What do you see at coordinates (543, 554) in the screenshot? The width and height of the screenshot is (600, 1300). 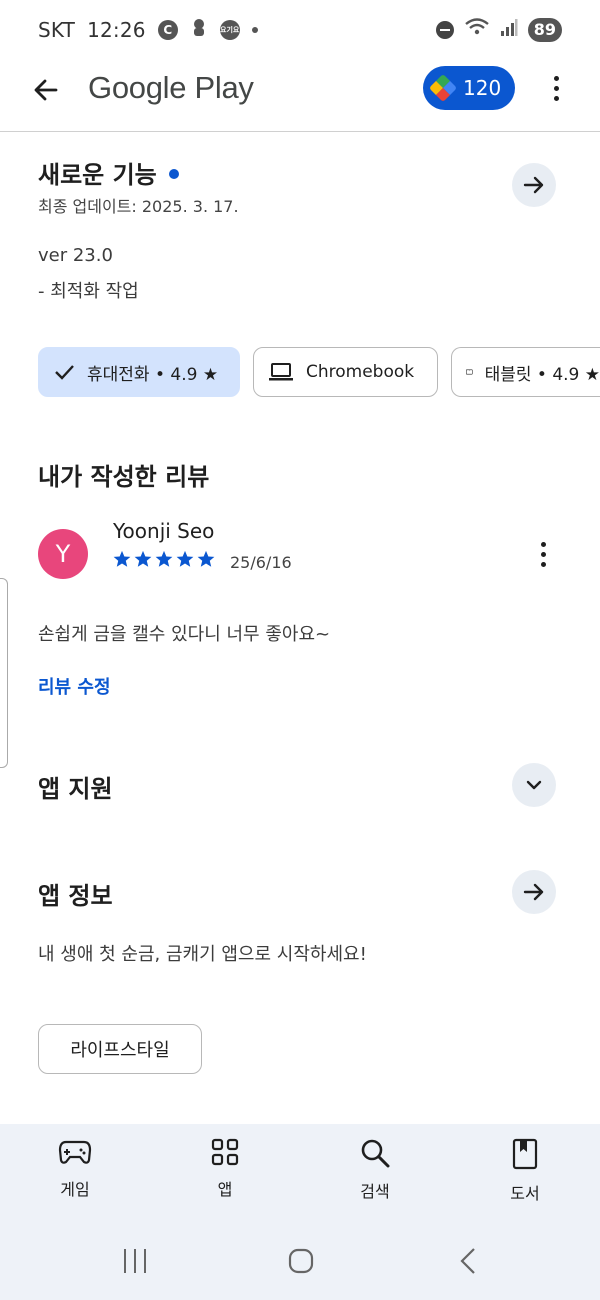 I see `review-menu-button` at bounding box center [543, 554].